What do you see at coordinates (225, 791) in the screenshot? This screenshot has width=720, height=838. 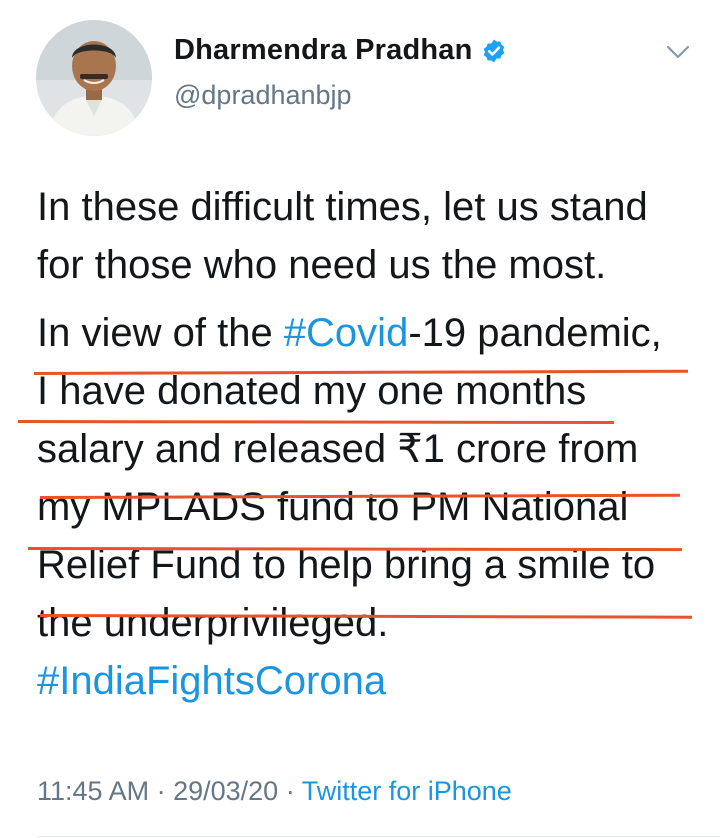 I see `tweet-date: 29/03/20` at bounding box center [225, 791].